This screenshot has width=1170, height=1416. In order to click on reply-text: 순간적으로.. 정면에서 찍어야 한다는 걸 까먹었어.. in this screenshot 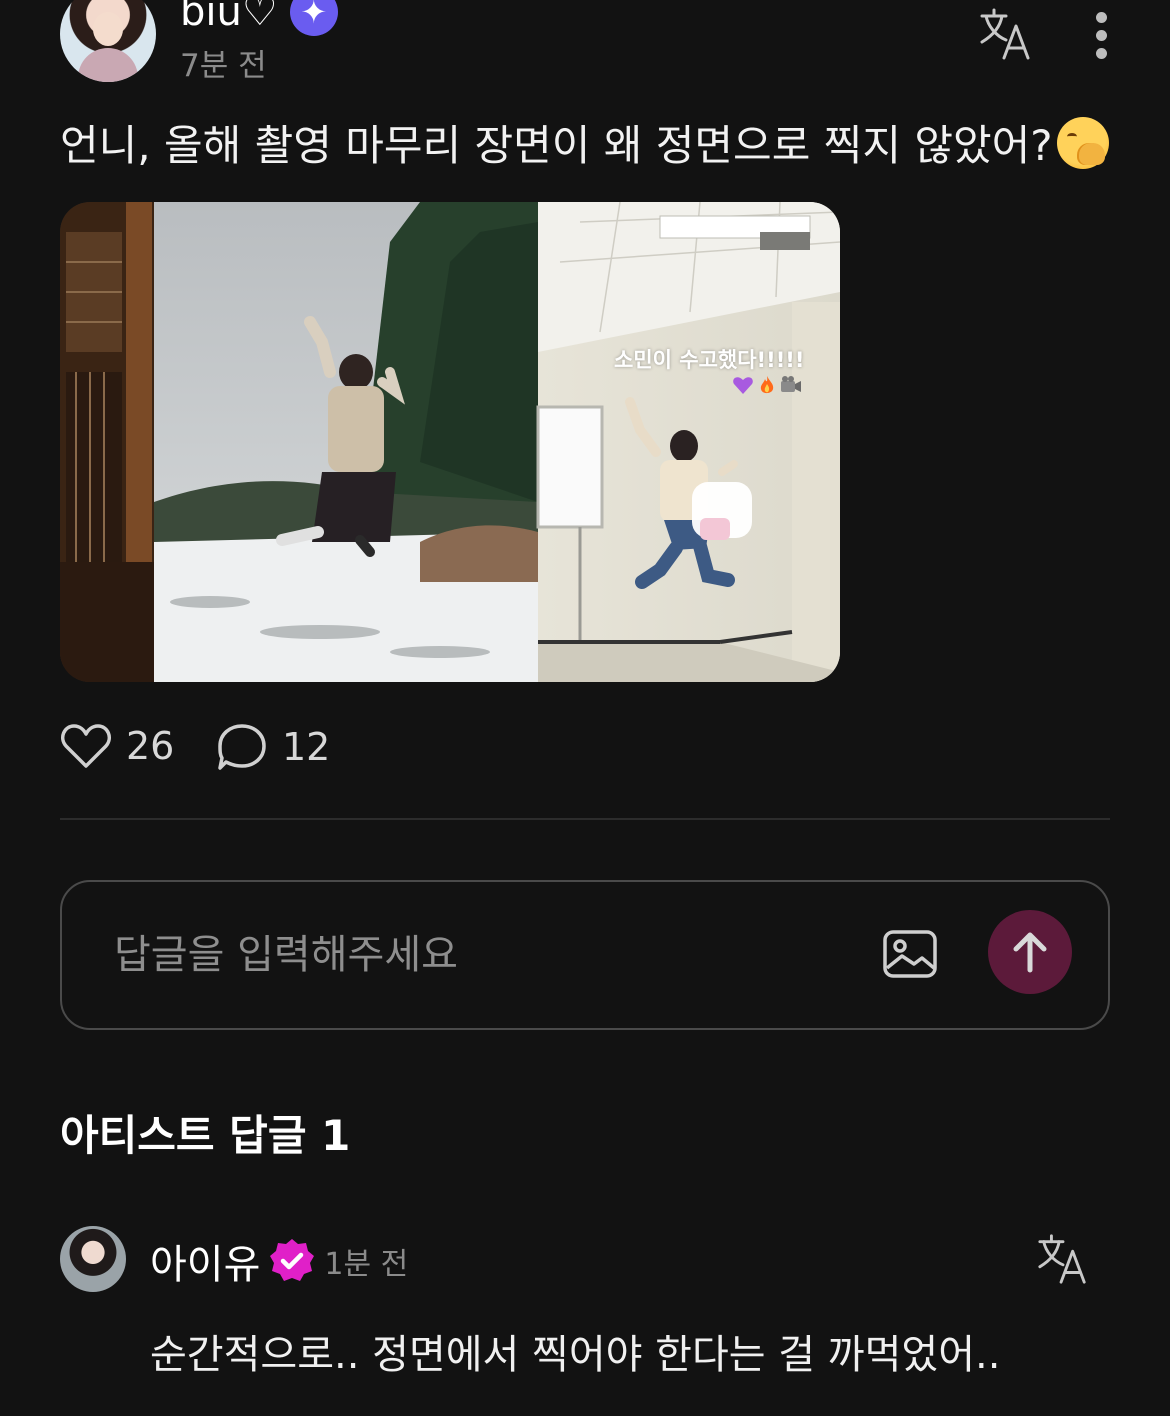, I will do `click(575, 1355)`.